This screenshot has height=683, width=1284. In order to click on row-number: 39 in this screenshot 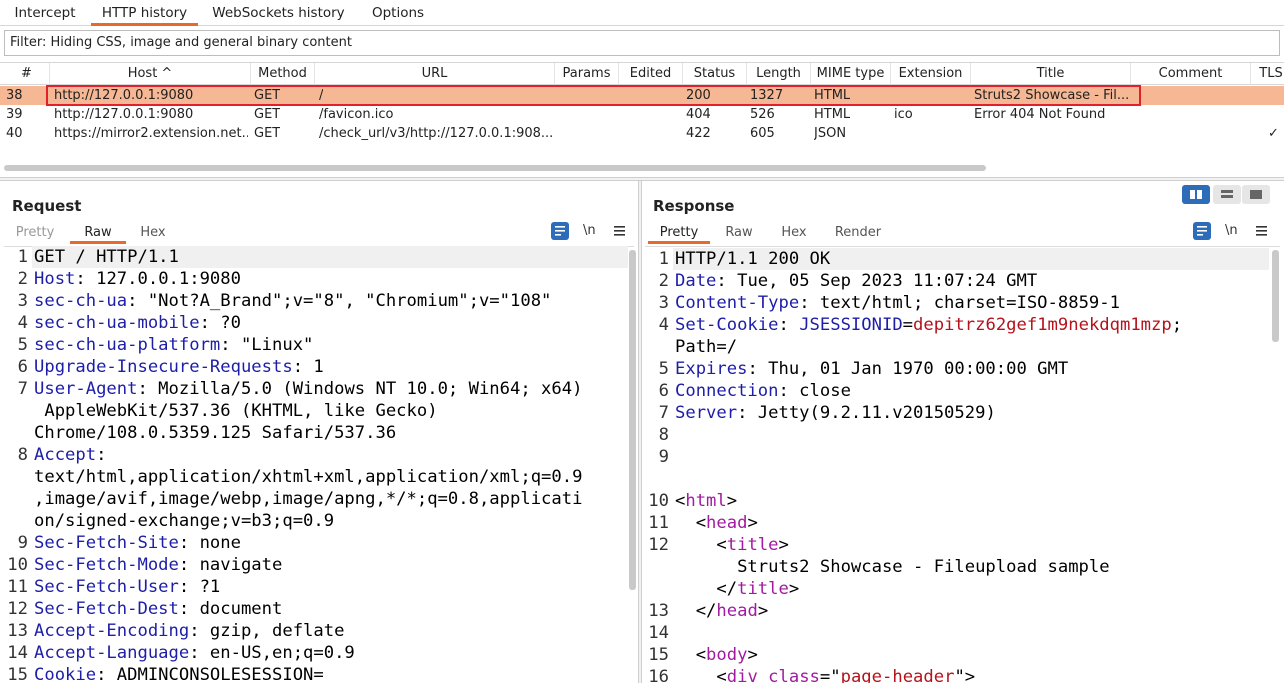, I will do `click(14, 114)`.